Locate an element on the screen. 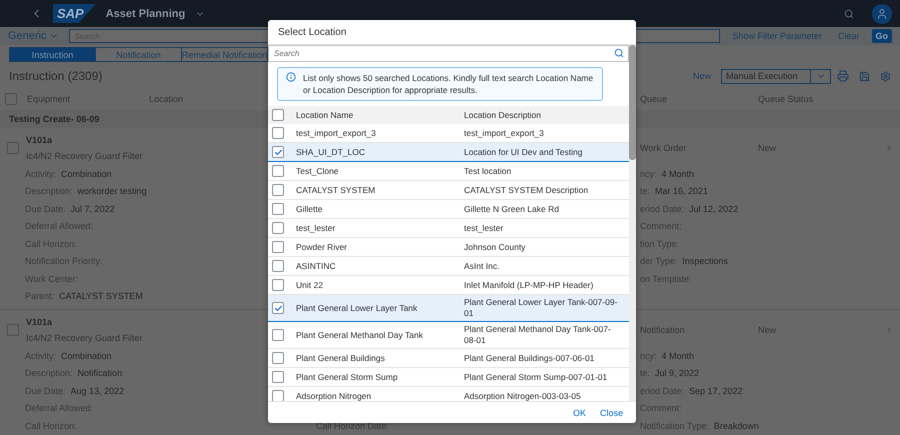 This screenshot has height=435, width=900. location-description: Adsorption Nitrogen-003-03-05 is located at coordinates (523, 395).